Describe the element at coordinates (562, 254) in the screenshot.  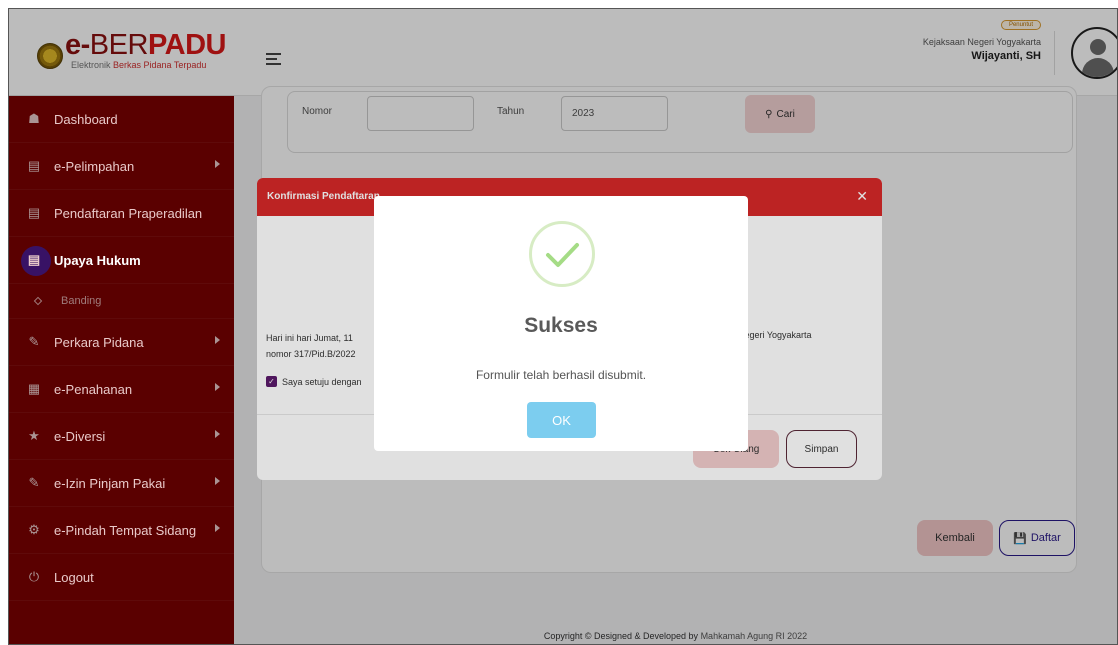
I see `success-check-icon` at that location.